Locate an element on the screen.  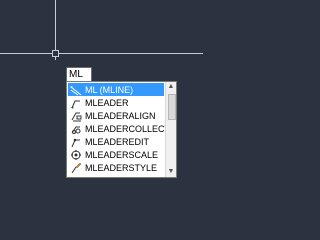
autocomplete-item-label: MLEADERSCALE is located at coordinates (122, 154).